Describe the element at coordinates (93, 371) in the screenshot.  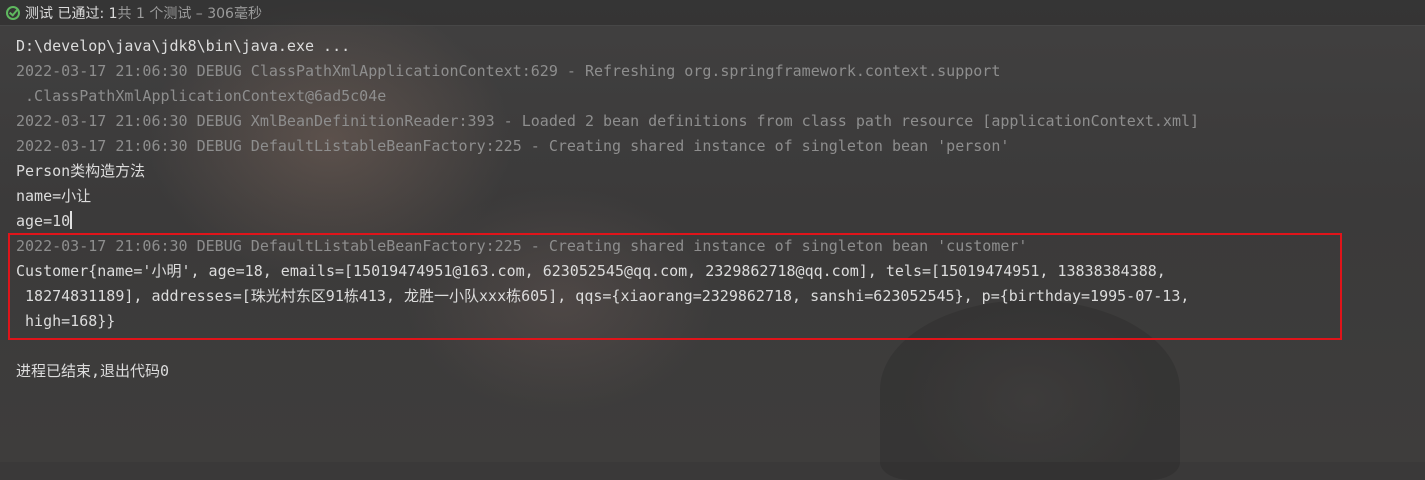
I see `console-line-exit-code: 进程已结束,退出代码0` at that location.